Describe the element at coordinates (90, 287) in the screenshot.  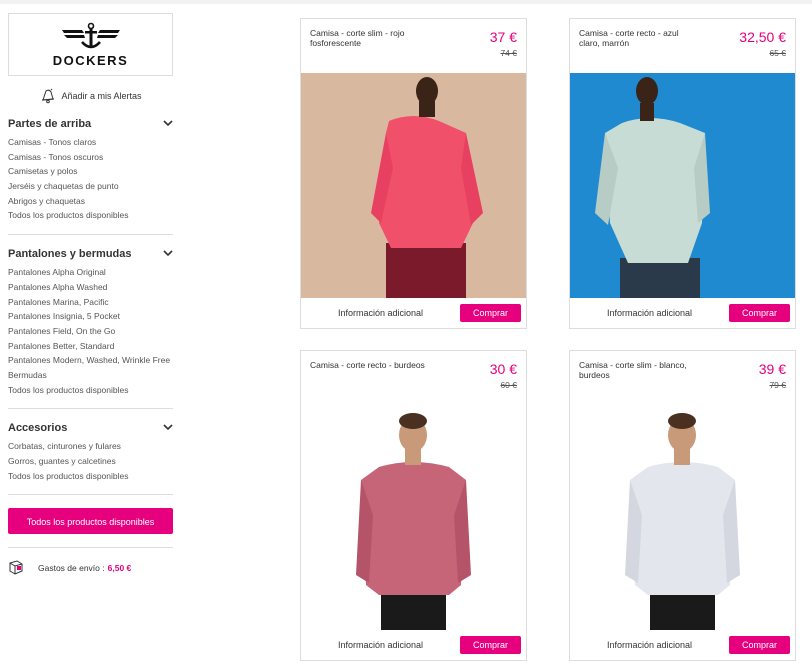
I see `category-link: Pantalones Alpha Washed` at that location.